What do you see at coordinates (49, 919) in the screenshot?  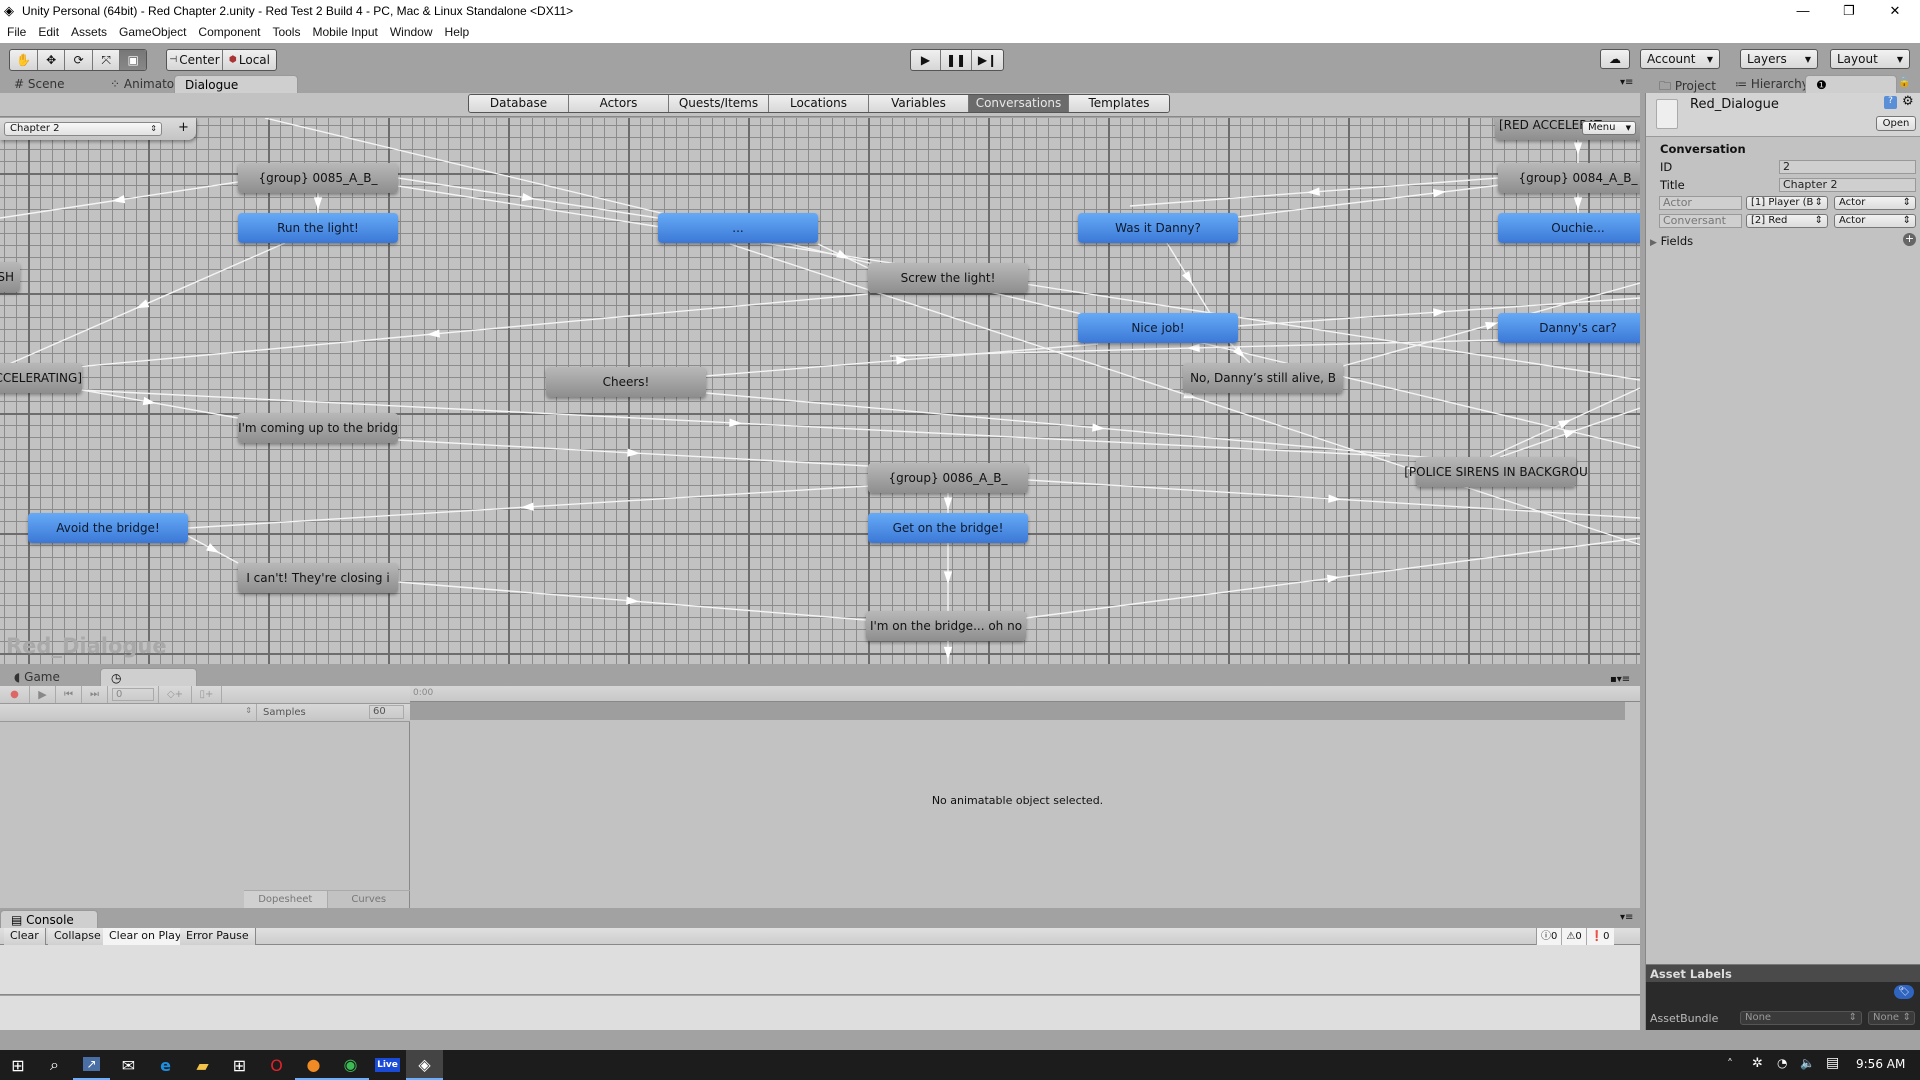 I see `tab-console: ▤ Console` at bounding box center [49, 919].